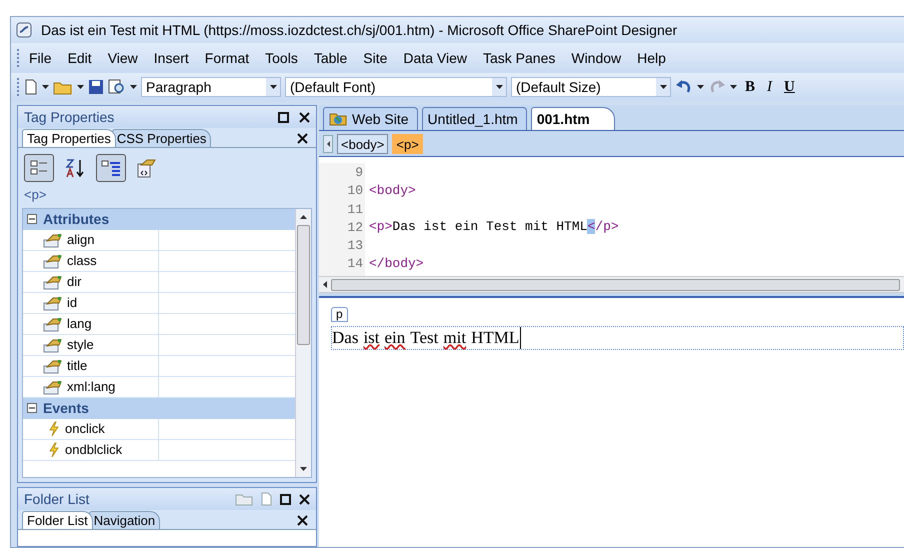 The width and height of the screenshot is (904, 548). I want to click on property-name: lang, so click(79, 324).